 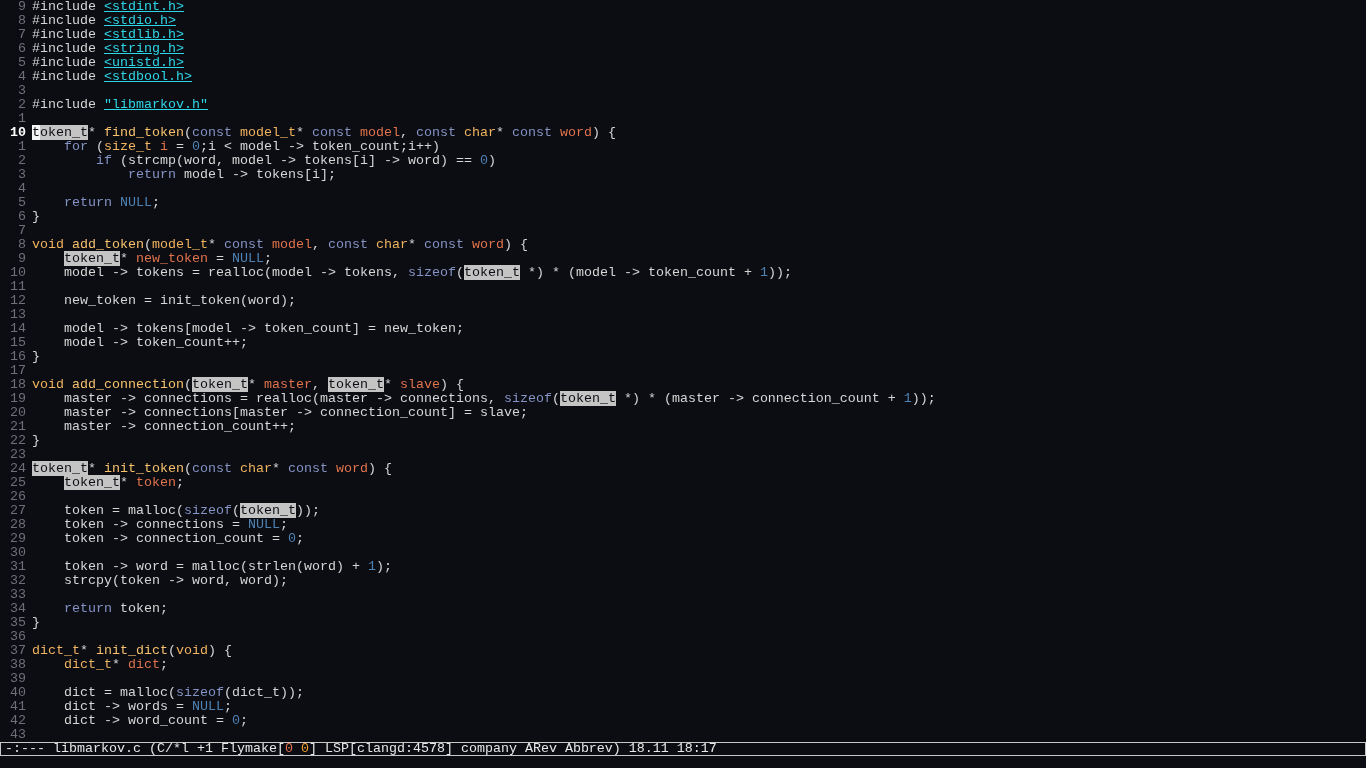 What do you see at coordinates (17, 581) in the screenshot?
I see `line-number: 32` at bounding box center [17, 581].